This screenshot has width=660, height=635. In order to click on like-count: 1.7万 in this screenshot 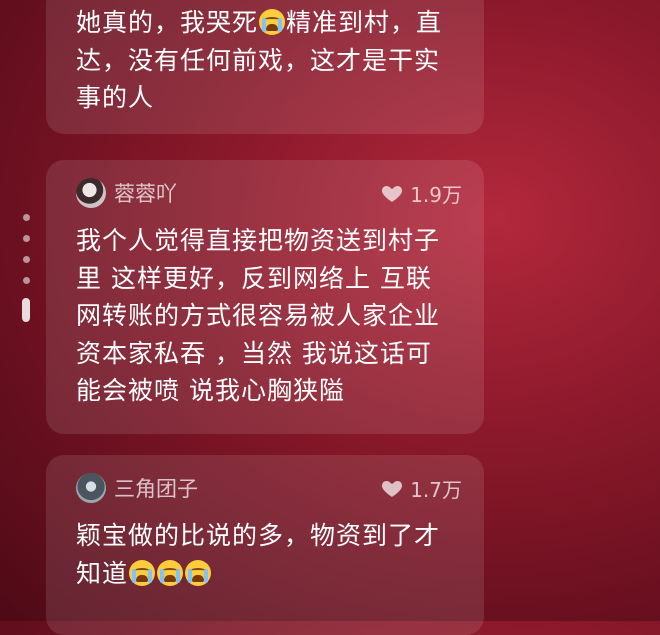, I will do `click(436, 489)`.